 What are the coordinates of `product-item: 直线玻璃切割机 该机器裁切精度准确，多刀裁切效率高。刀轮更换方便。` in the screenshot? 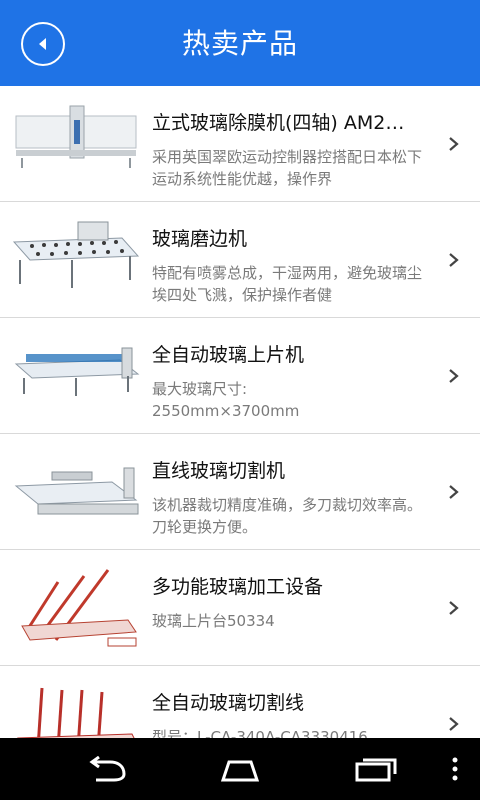 It's located at (240, 492).